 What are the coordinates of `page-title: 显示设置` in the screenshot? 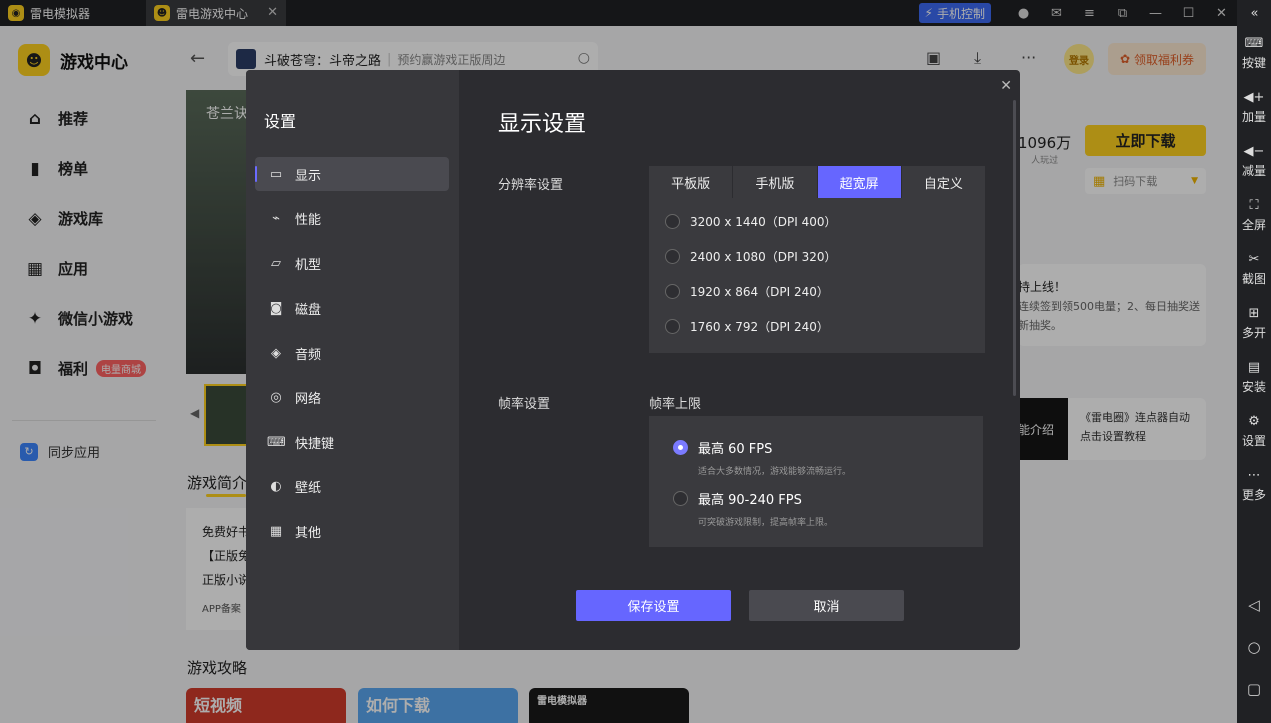 It's located at (542, 124).